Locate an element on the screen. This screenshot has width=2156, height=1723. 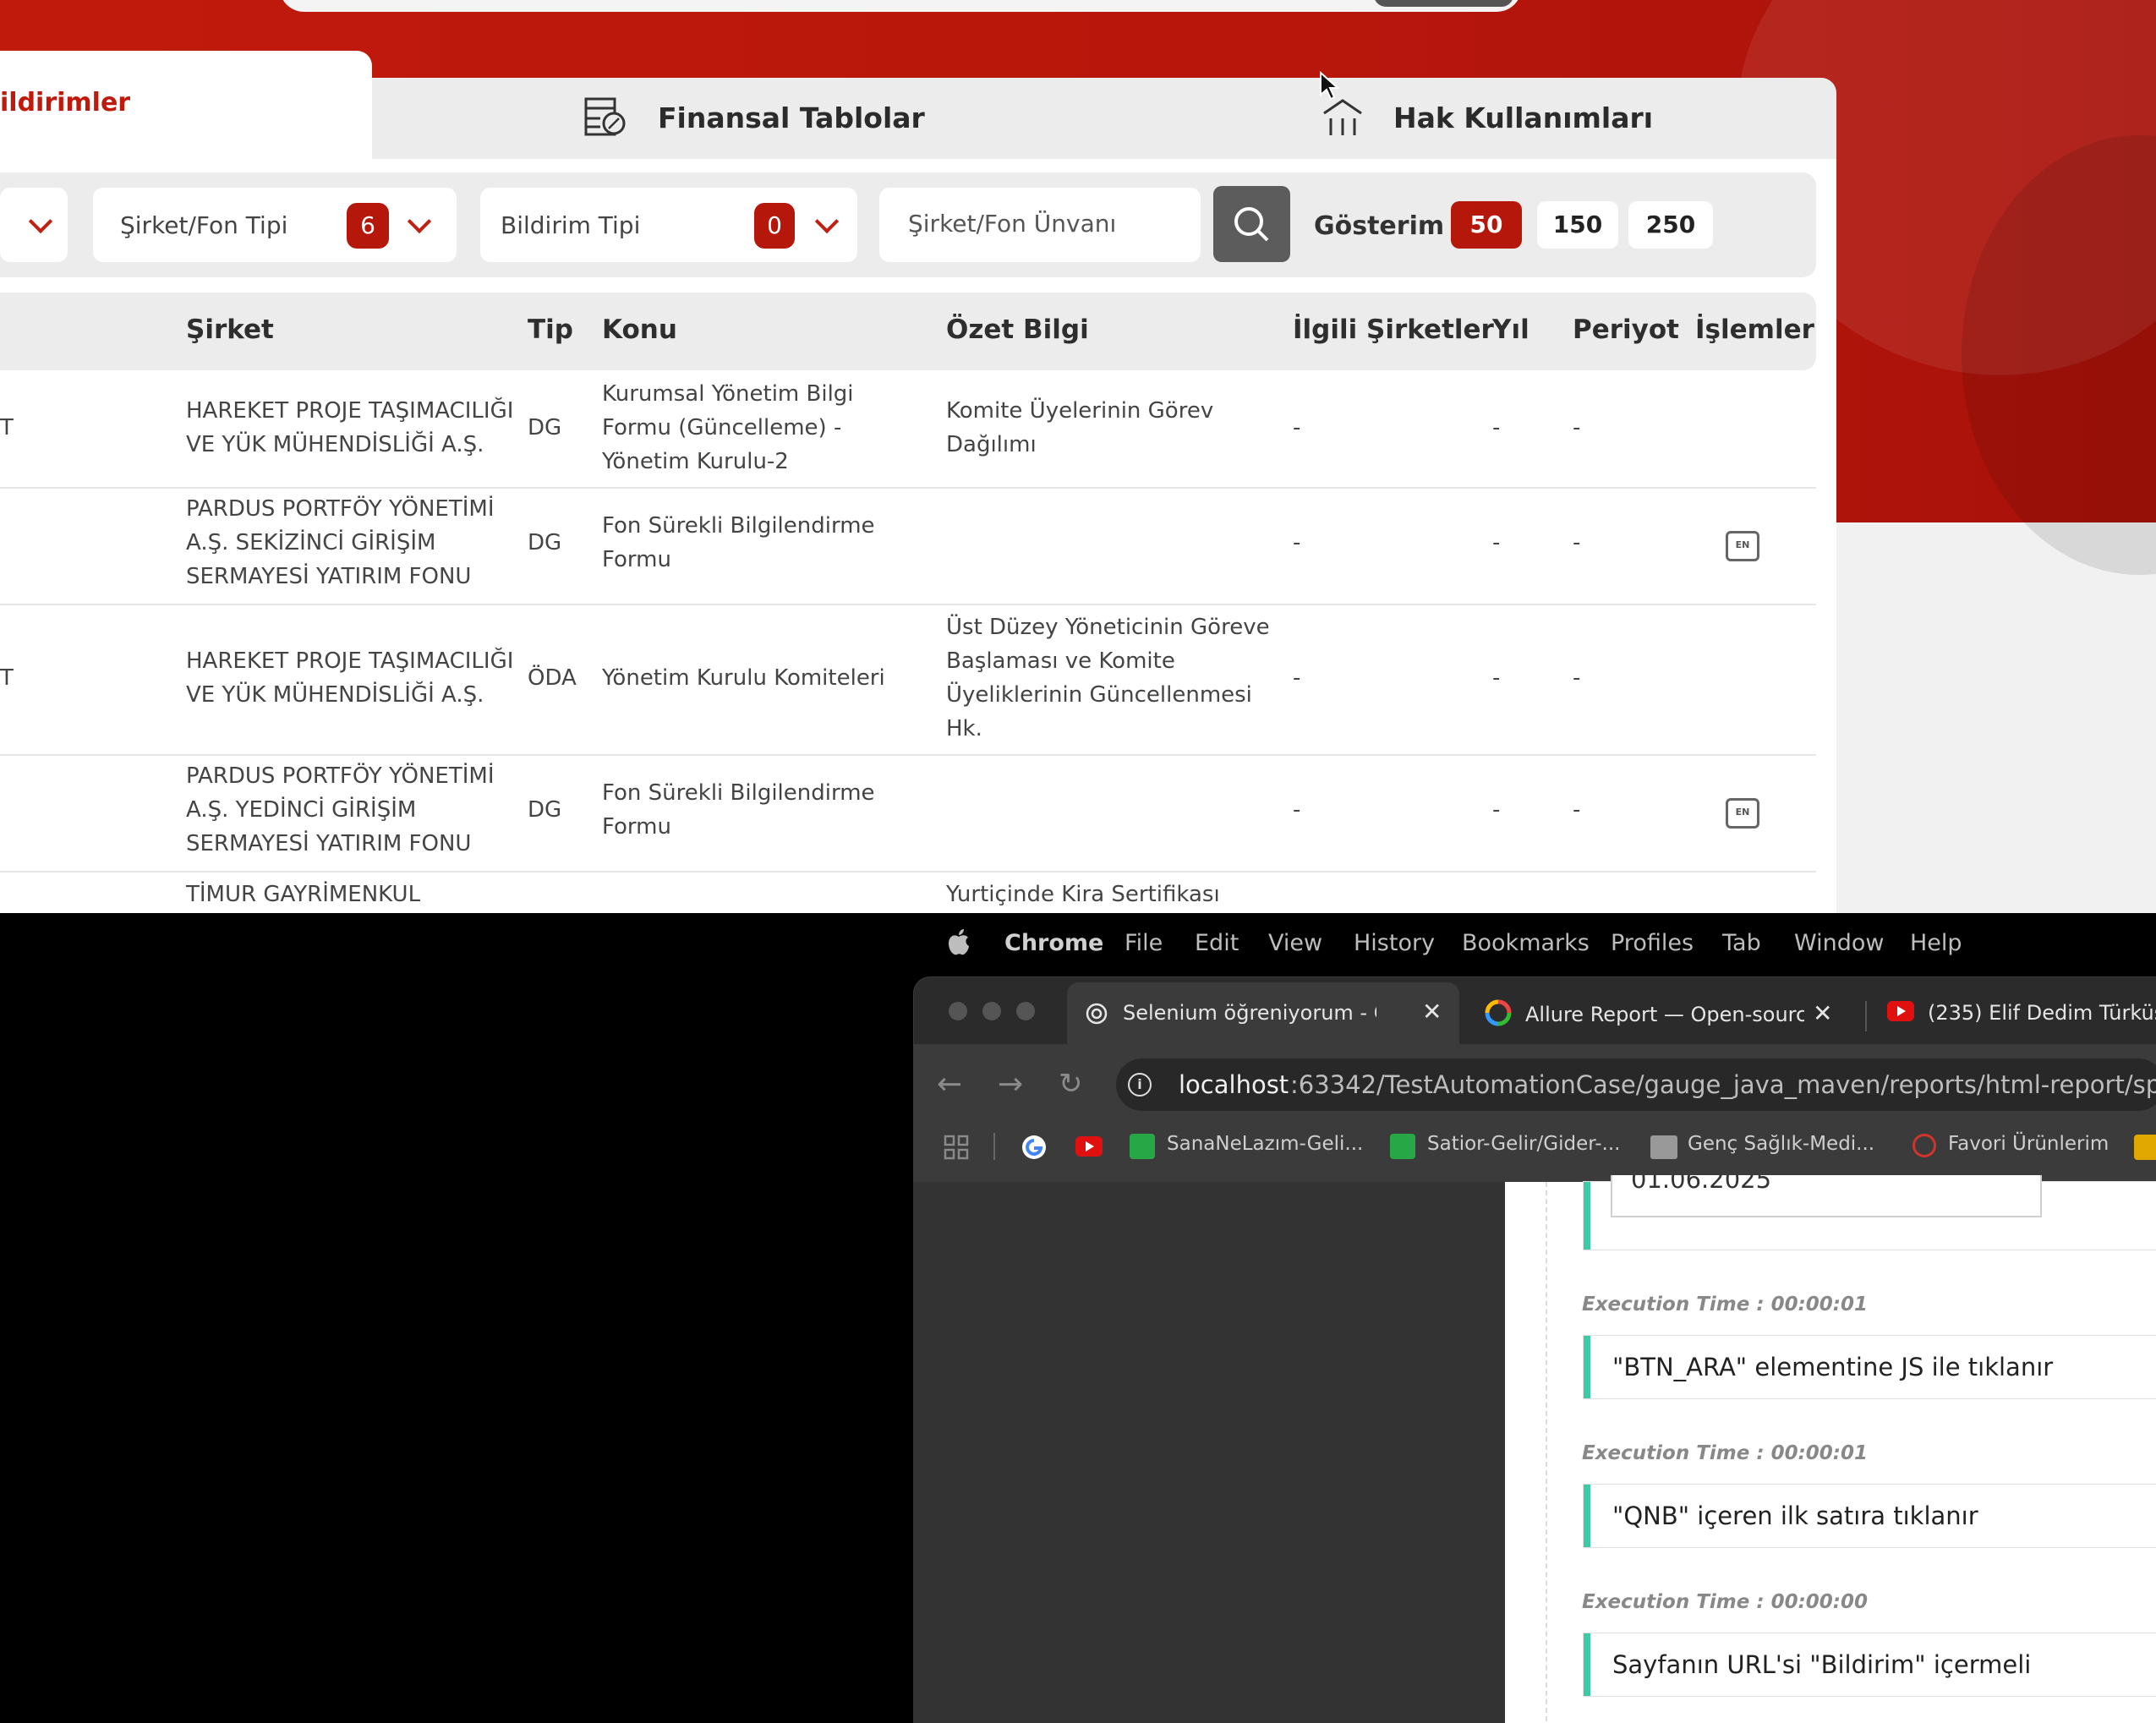
apps-grid-icon is located at coordinates (956, 1147).